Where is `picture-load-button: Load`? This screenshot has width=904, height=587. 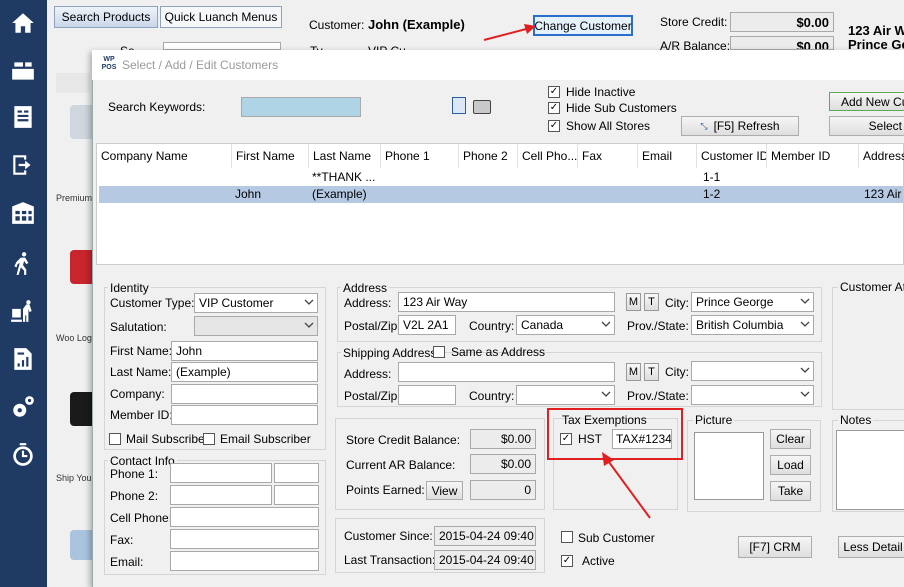
picture-load-button: Load is located at coordinates (790, 465).